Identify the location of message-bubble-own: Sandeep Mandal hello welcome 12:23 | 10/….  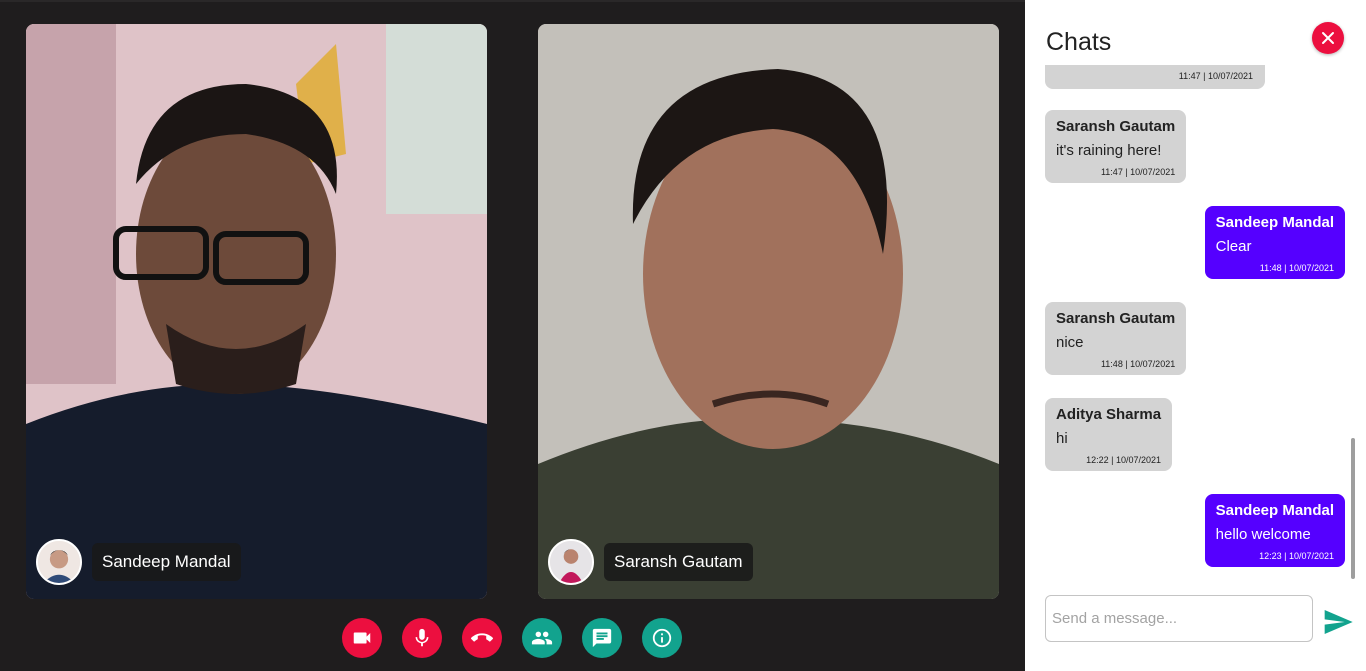
(1274, 530).